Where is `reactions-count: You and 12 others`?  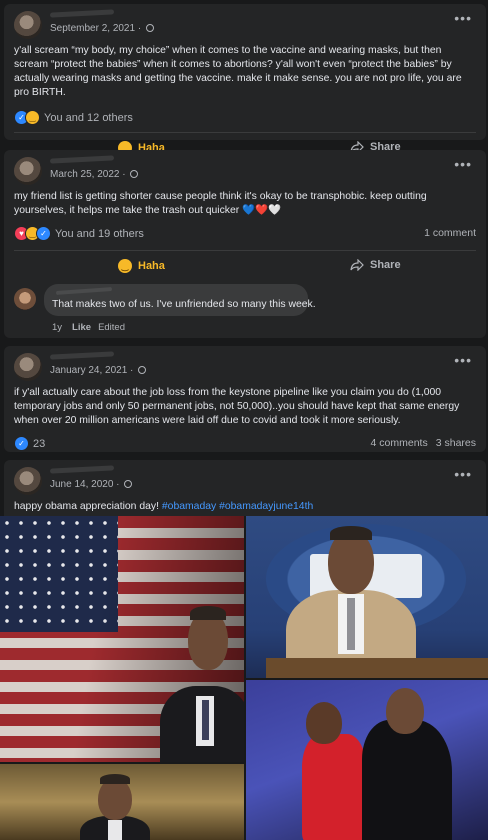
reactions-count: You and 12 others is located at coordinates (88, 118).